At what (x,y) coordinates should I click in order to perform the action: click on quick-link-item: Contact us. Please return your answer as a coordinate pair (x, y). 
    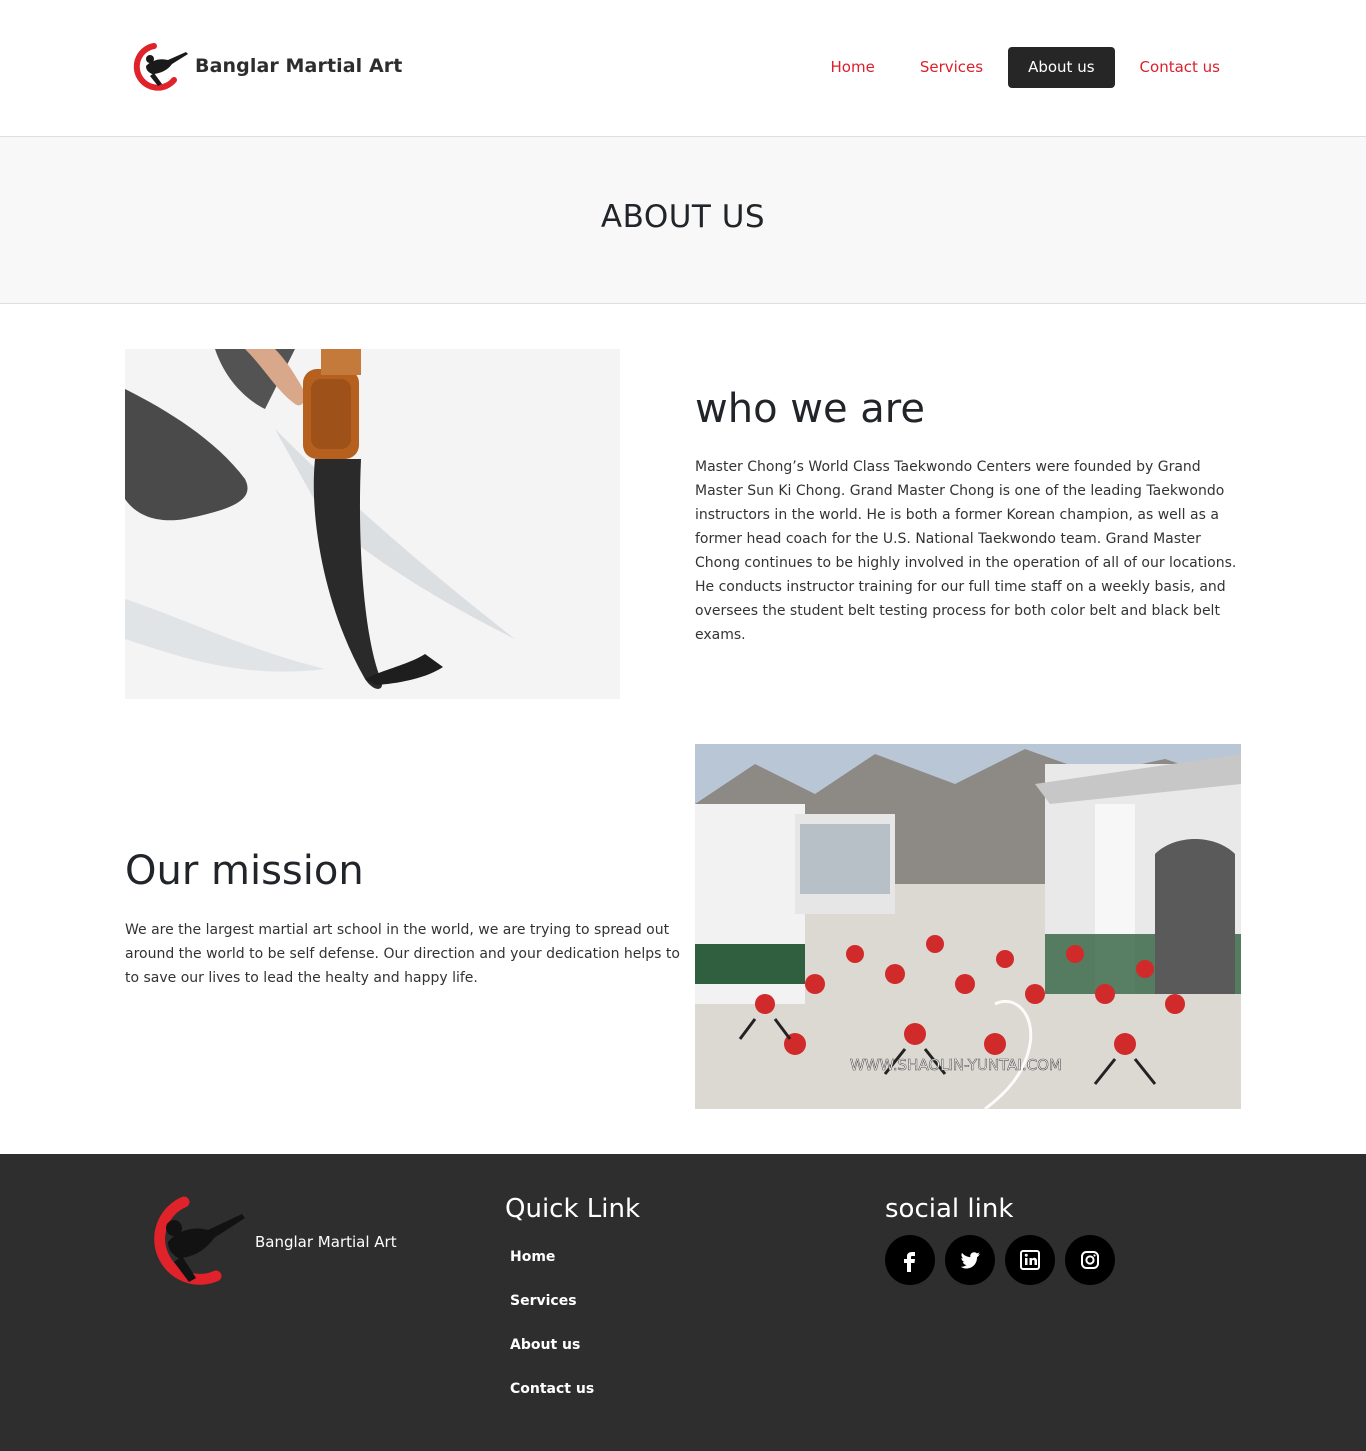
    Looking at the image, I should click on (552, 1400).